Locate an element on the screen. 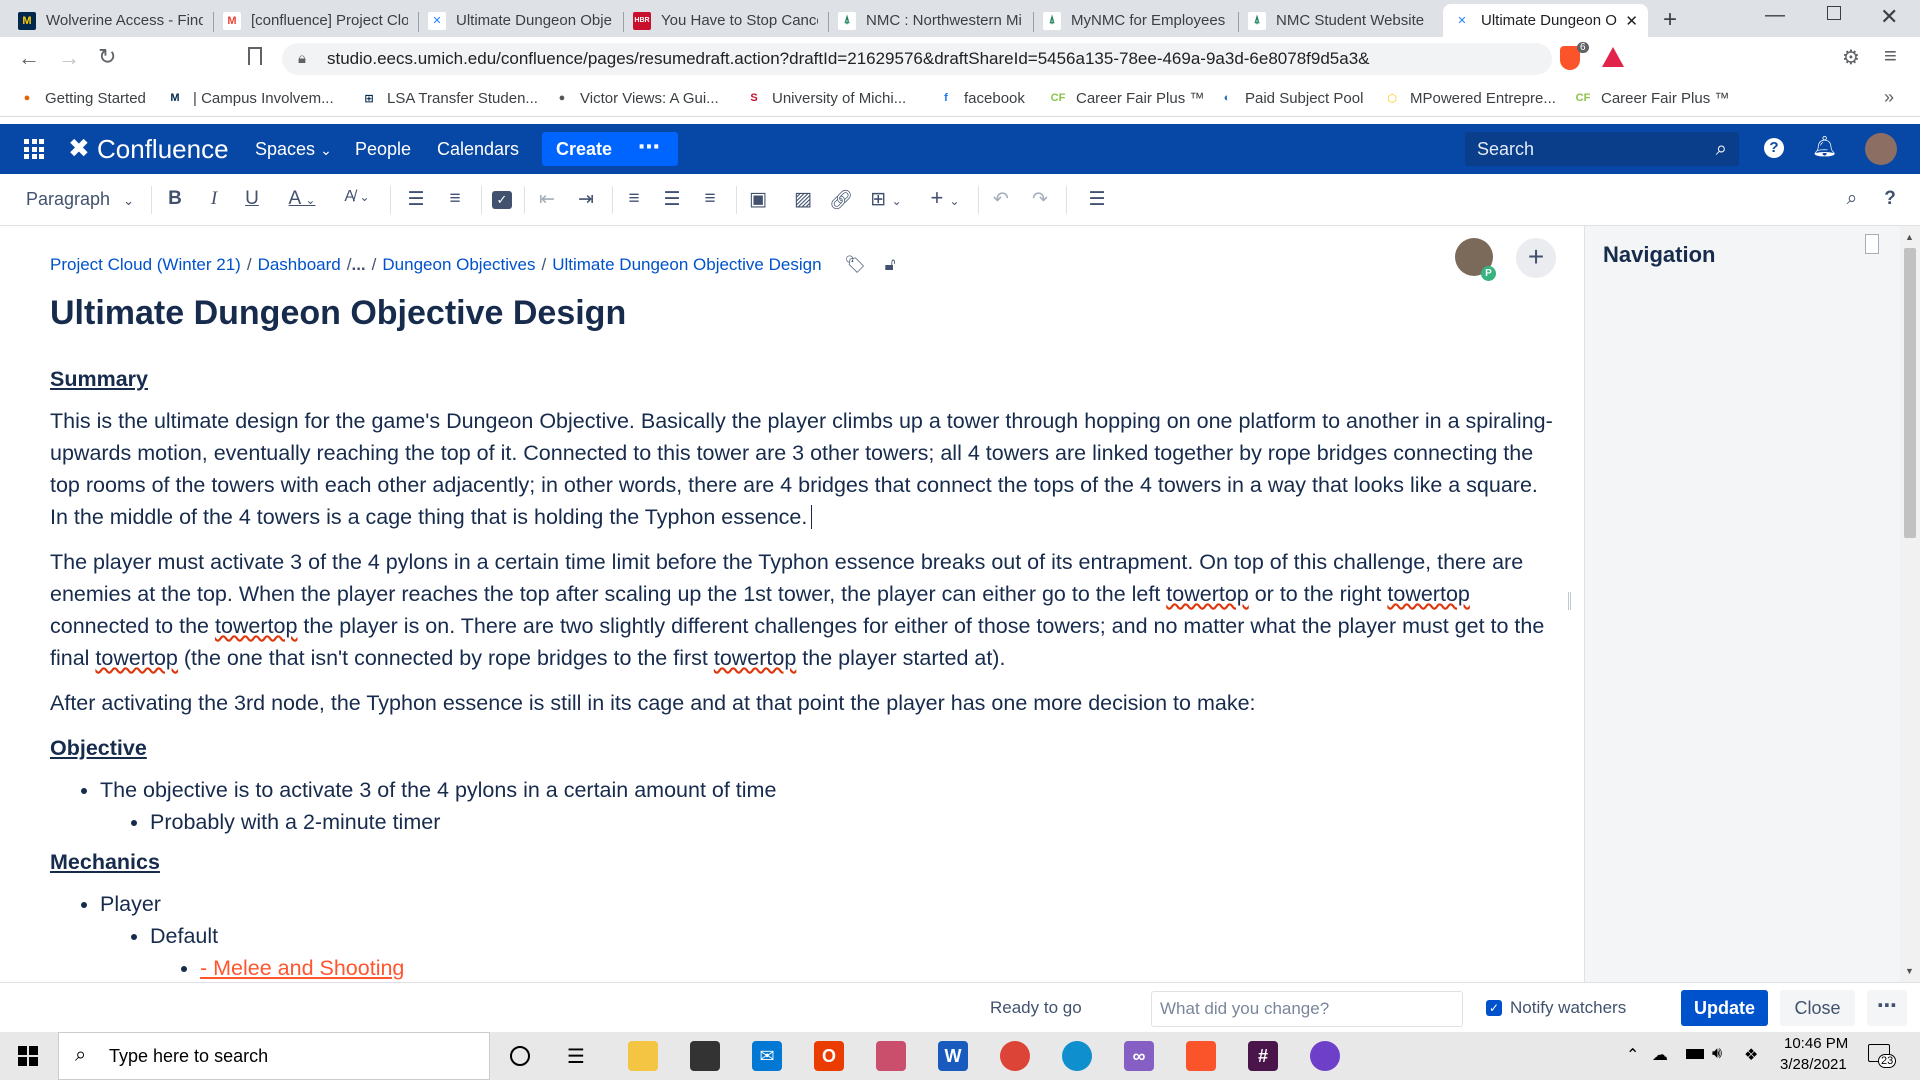 The height and width of the screenshot is (1080, 1920). more-formatting-button: A̸ ⌄ is located at coordinates (357, 197).